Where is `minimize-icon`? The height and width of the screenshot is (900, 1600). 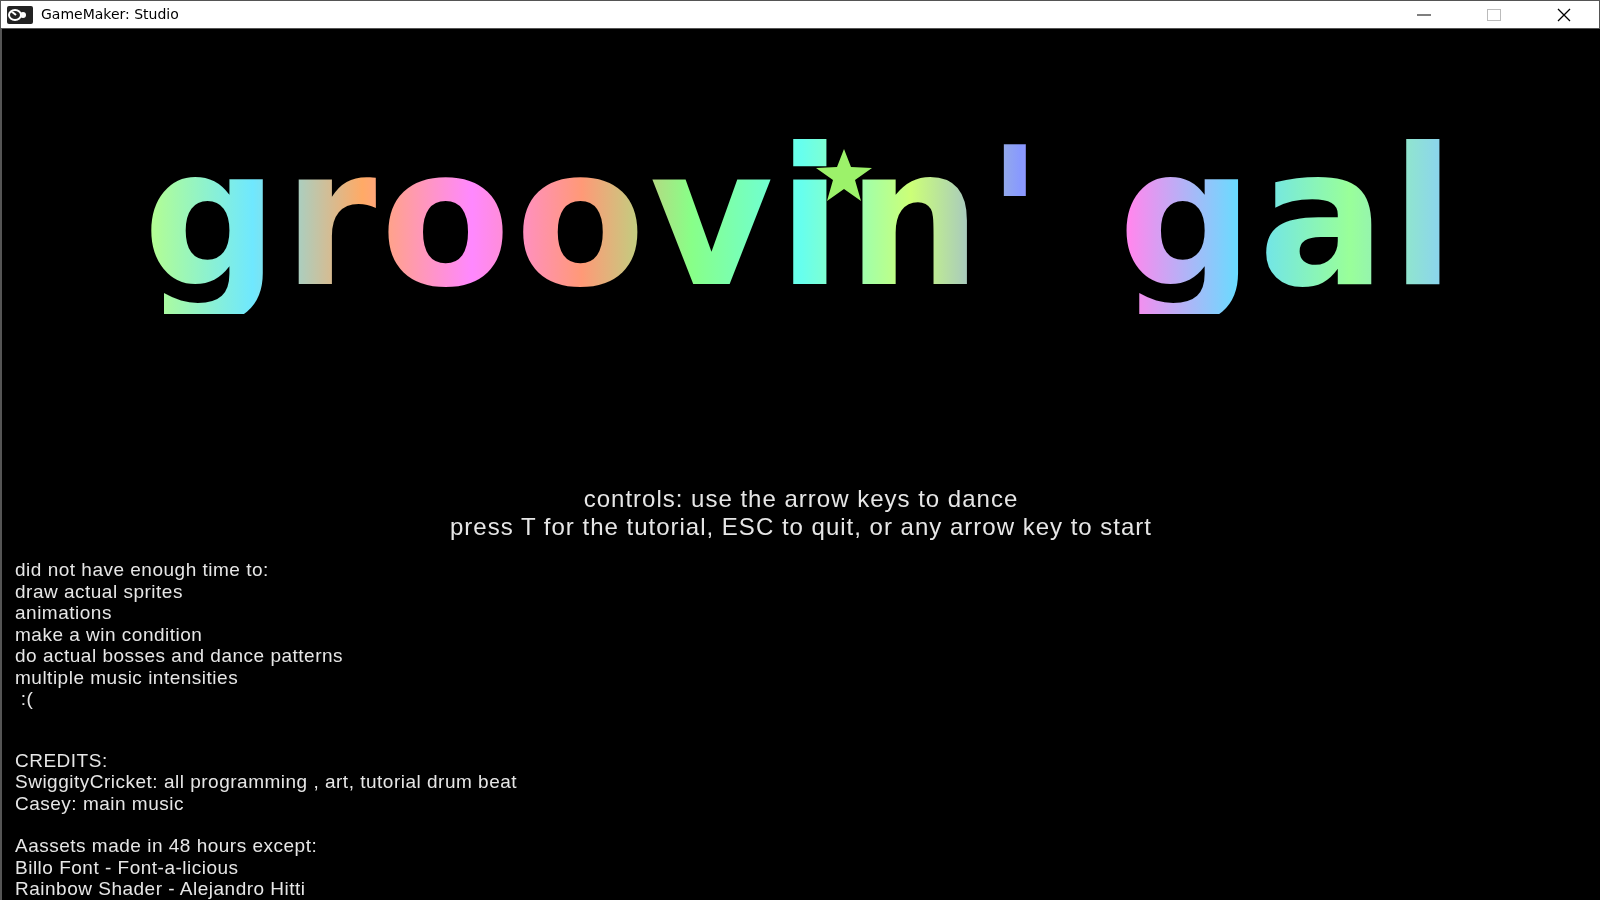
minimize-icon is located at coordinates (1424, 14).